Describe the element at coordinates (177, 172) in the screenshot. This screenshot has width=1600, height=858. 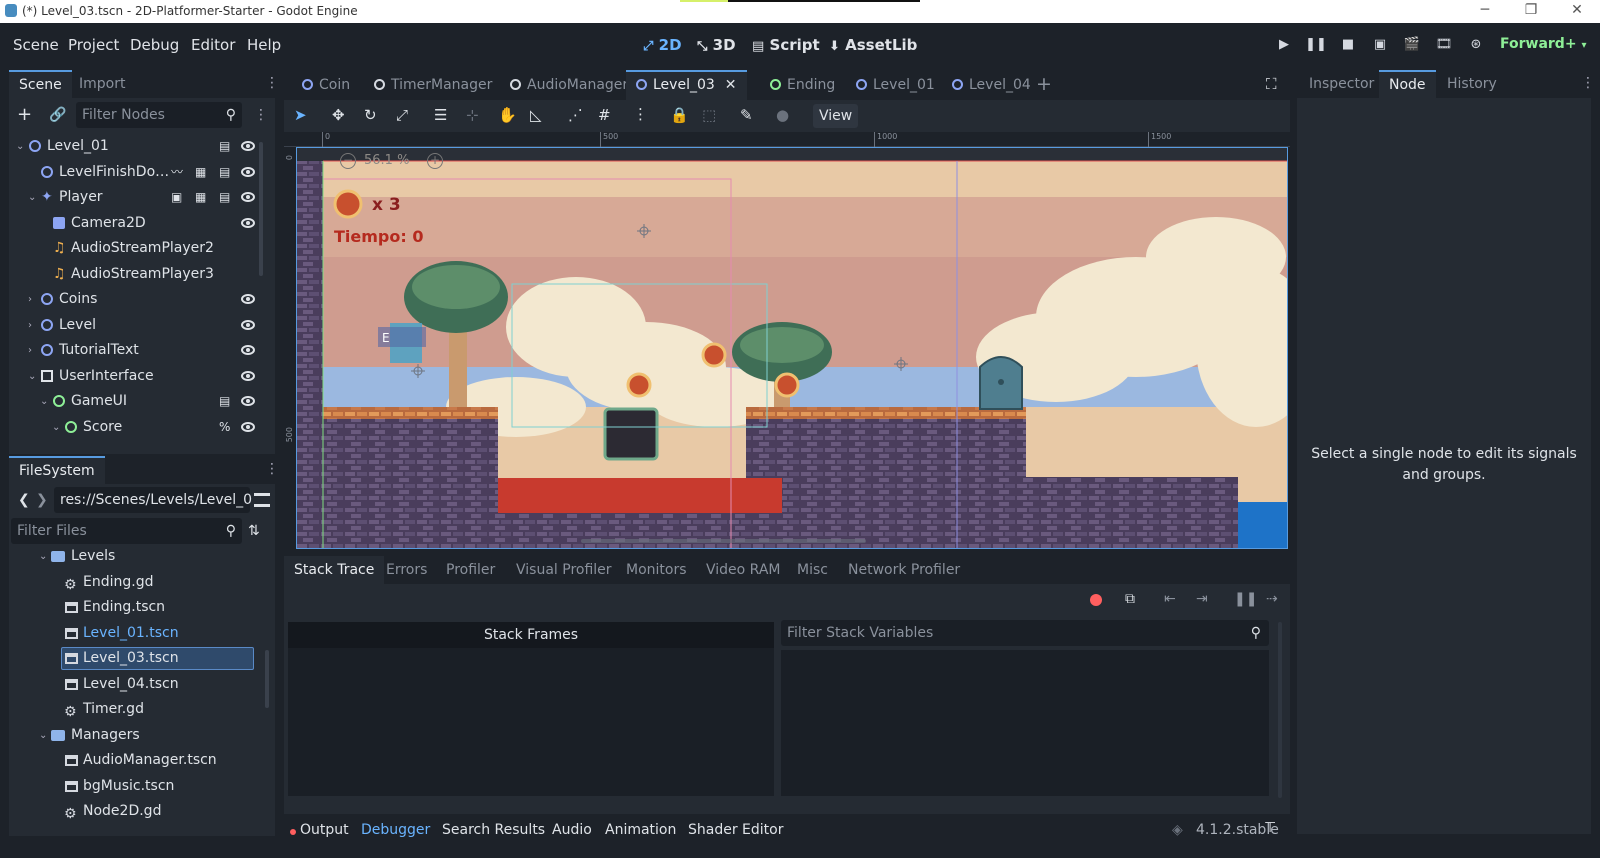
I see `signal-icon: 〰` at that location.